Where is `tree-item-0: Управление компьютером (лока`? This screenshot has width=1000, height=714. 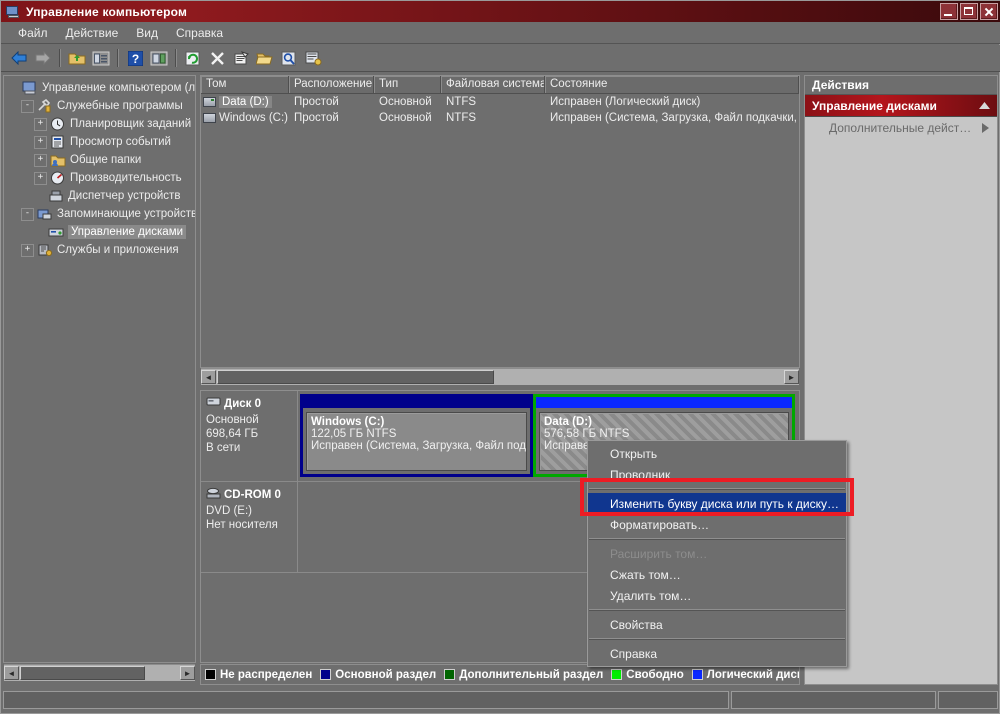
tree-item-0: Управление компьютером (лока is located at coordinates (100, 88).